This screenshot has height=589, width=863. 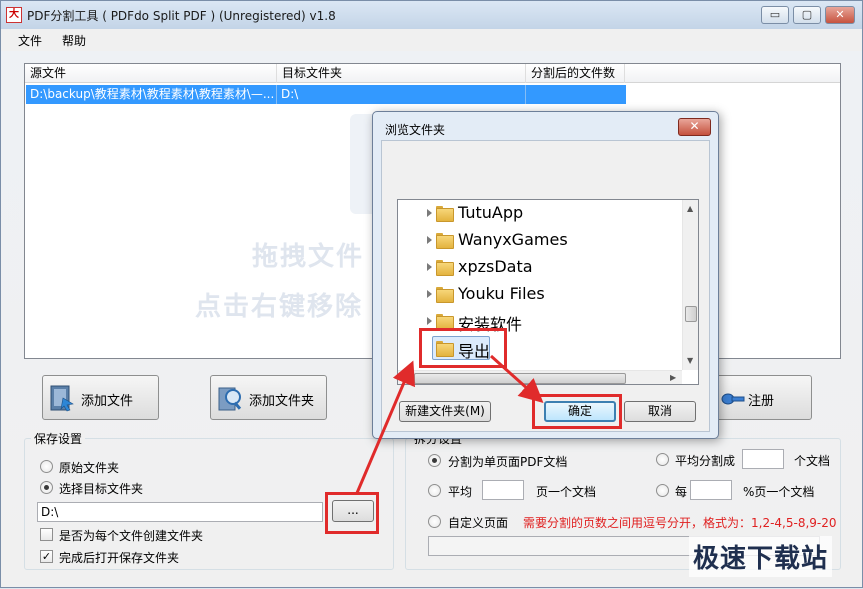 I want to click on dialog-close-button: ✕, so click(x=694, y=127).